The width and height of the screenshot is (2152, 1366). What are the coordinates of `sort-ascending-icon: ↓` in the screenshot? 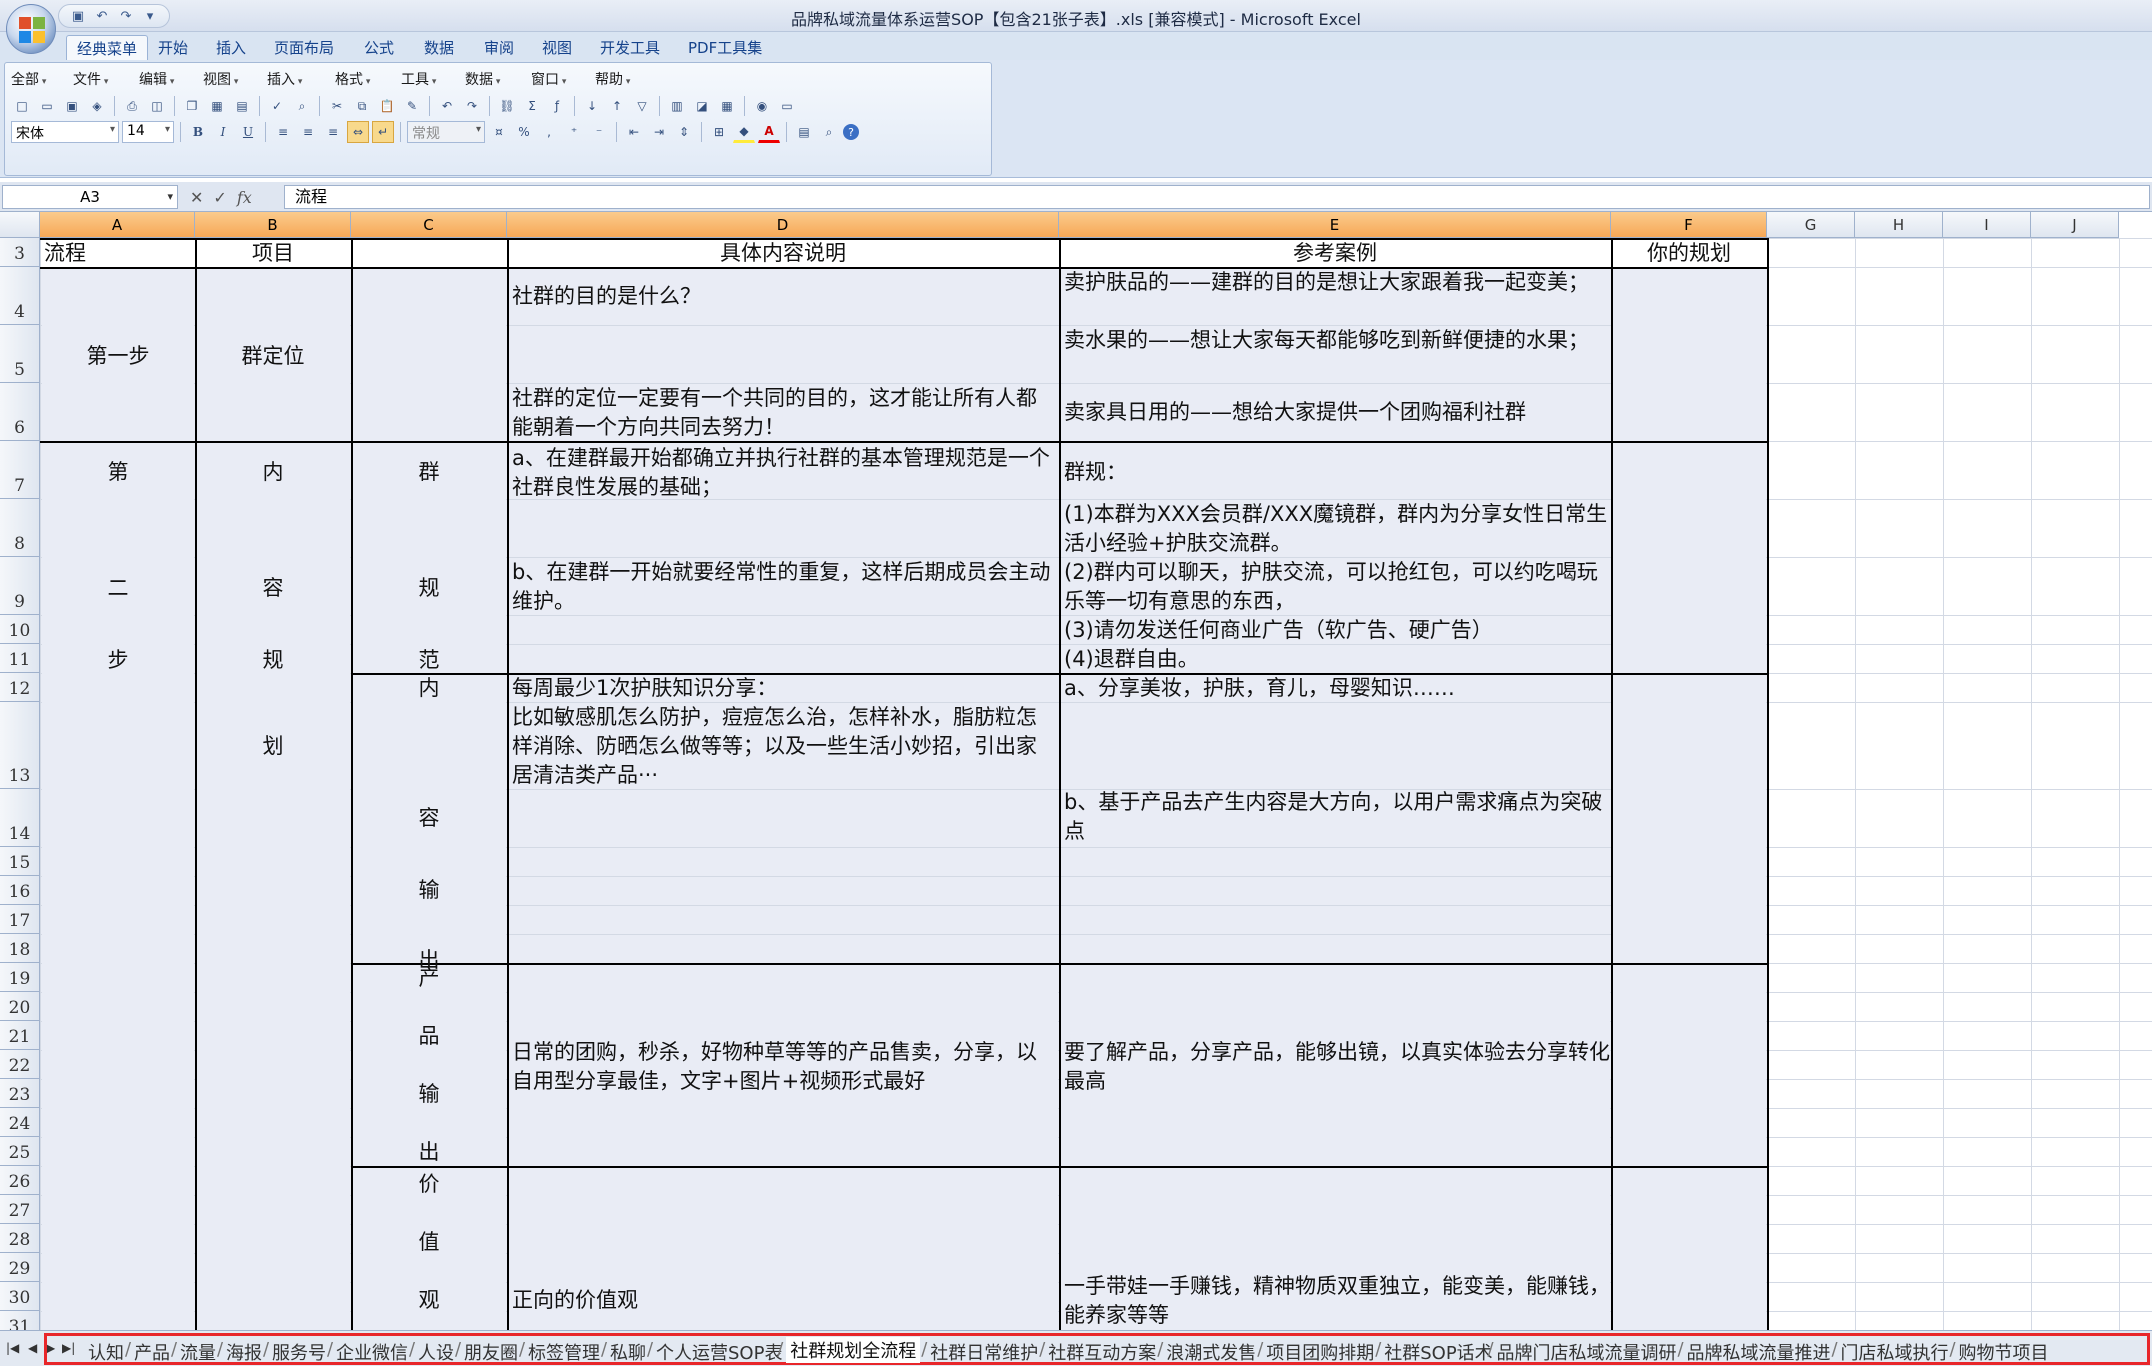 It's located at (592, 106).